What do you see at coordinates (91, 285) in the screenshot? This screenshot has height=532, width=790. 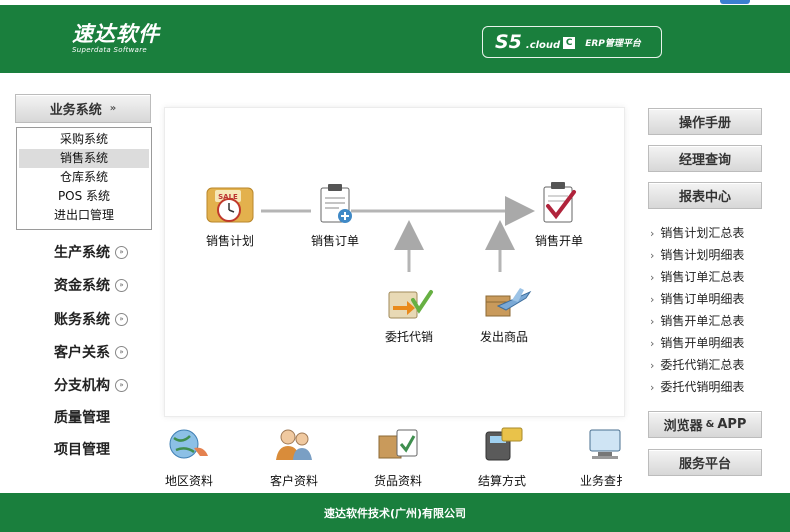 I see `nav-funds: 资金系统 »` at bounding box center [91, 285].